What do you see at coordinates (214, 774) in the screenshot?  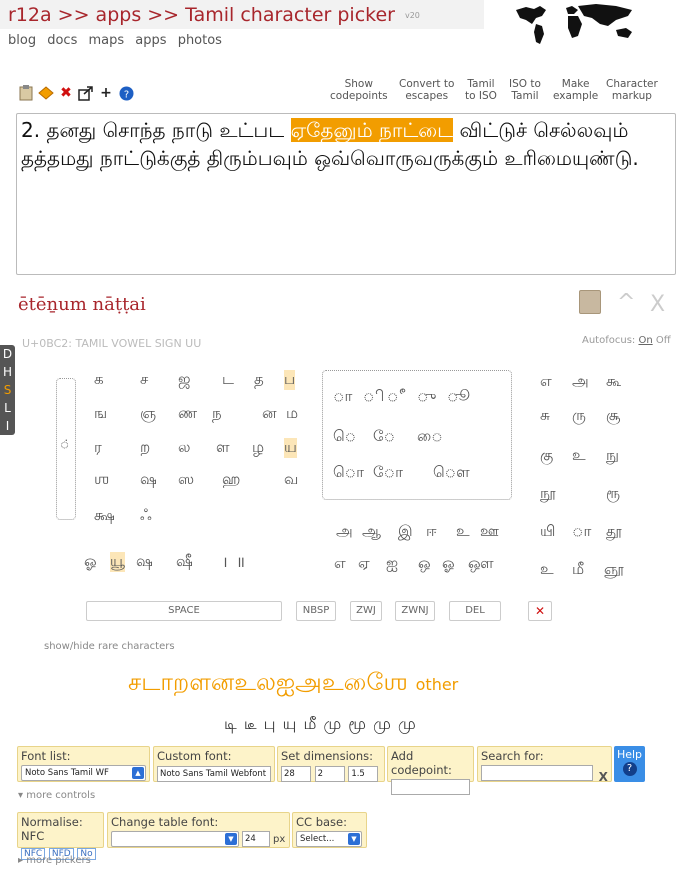 I see `custom-font-input: Noto Sans Tamil Webfont` at bounding box center [214, 774].